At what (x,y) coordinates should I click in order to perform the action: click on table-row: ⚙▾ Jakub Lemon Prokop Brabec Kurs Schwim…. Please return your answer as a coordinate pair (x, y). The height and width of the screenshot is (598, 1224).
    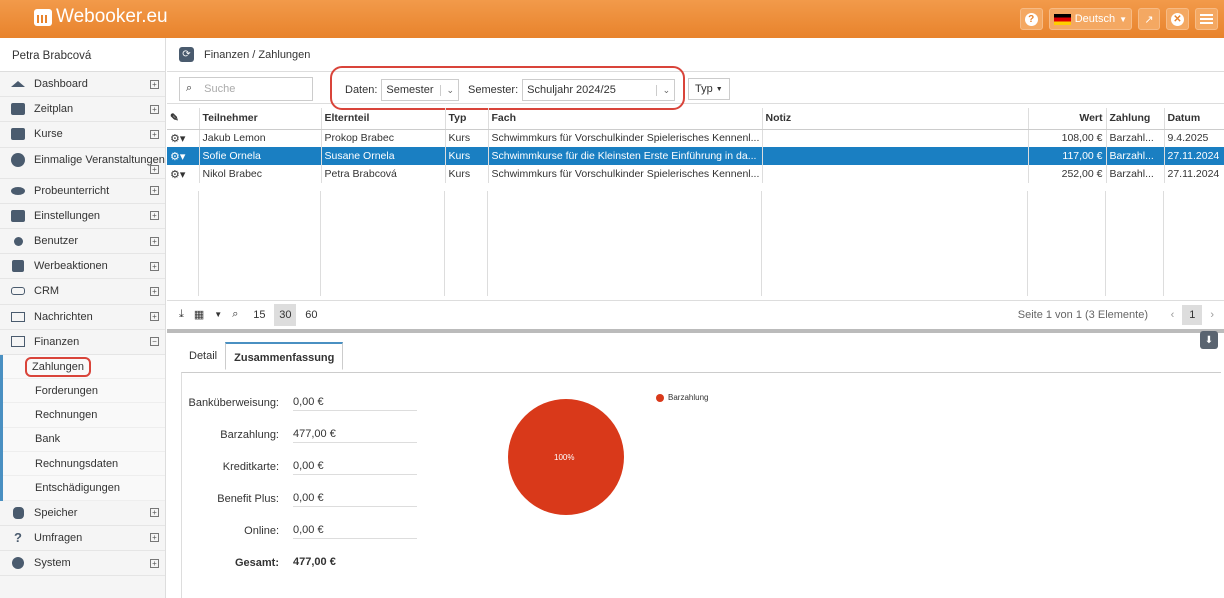
    Looking at the image, I should click on (695, 138).